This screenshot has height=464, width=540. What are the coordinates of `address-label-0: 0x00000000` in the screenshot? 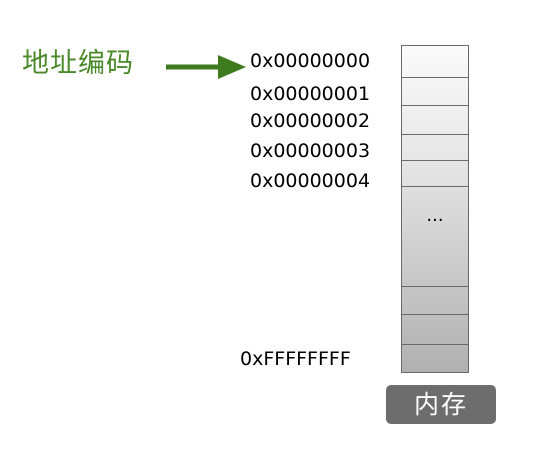 It's located at (310, 61).